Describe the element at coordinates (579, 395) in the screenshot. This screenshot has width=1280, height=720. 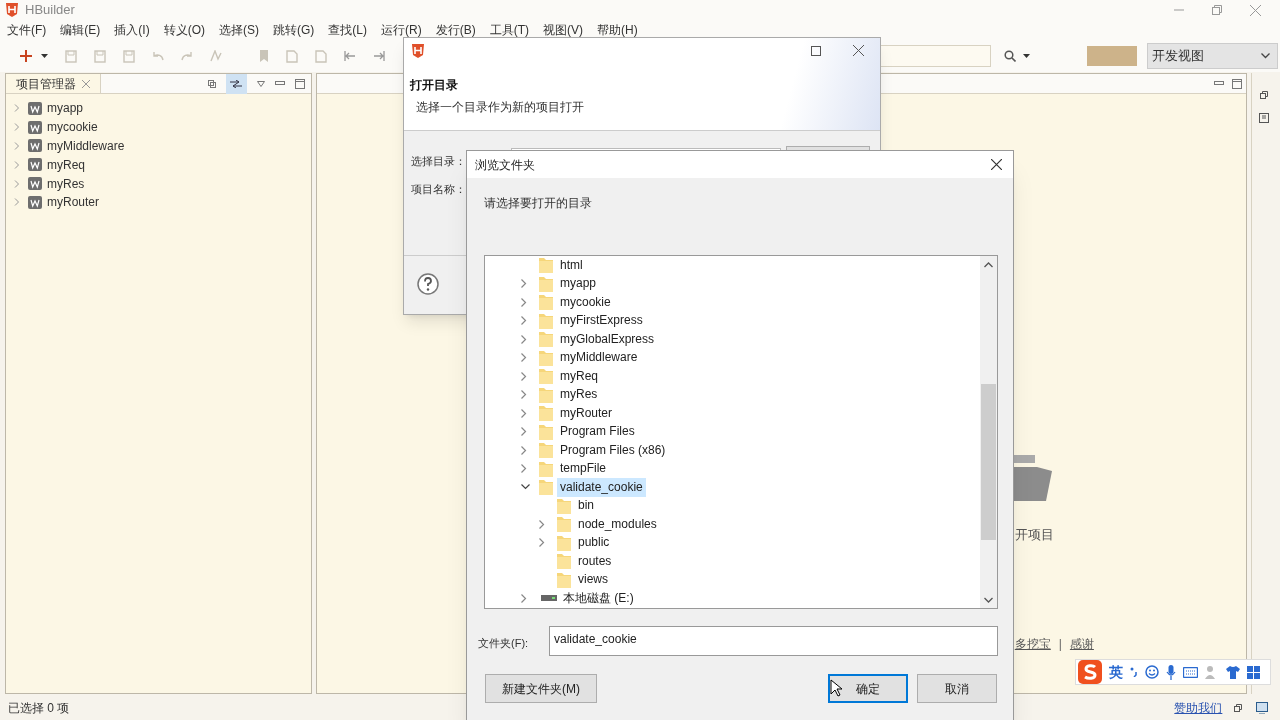
I see `tree-label: myRes` at that location.